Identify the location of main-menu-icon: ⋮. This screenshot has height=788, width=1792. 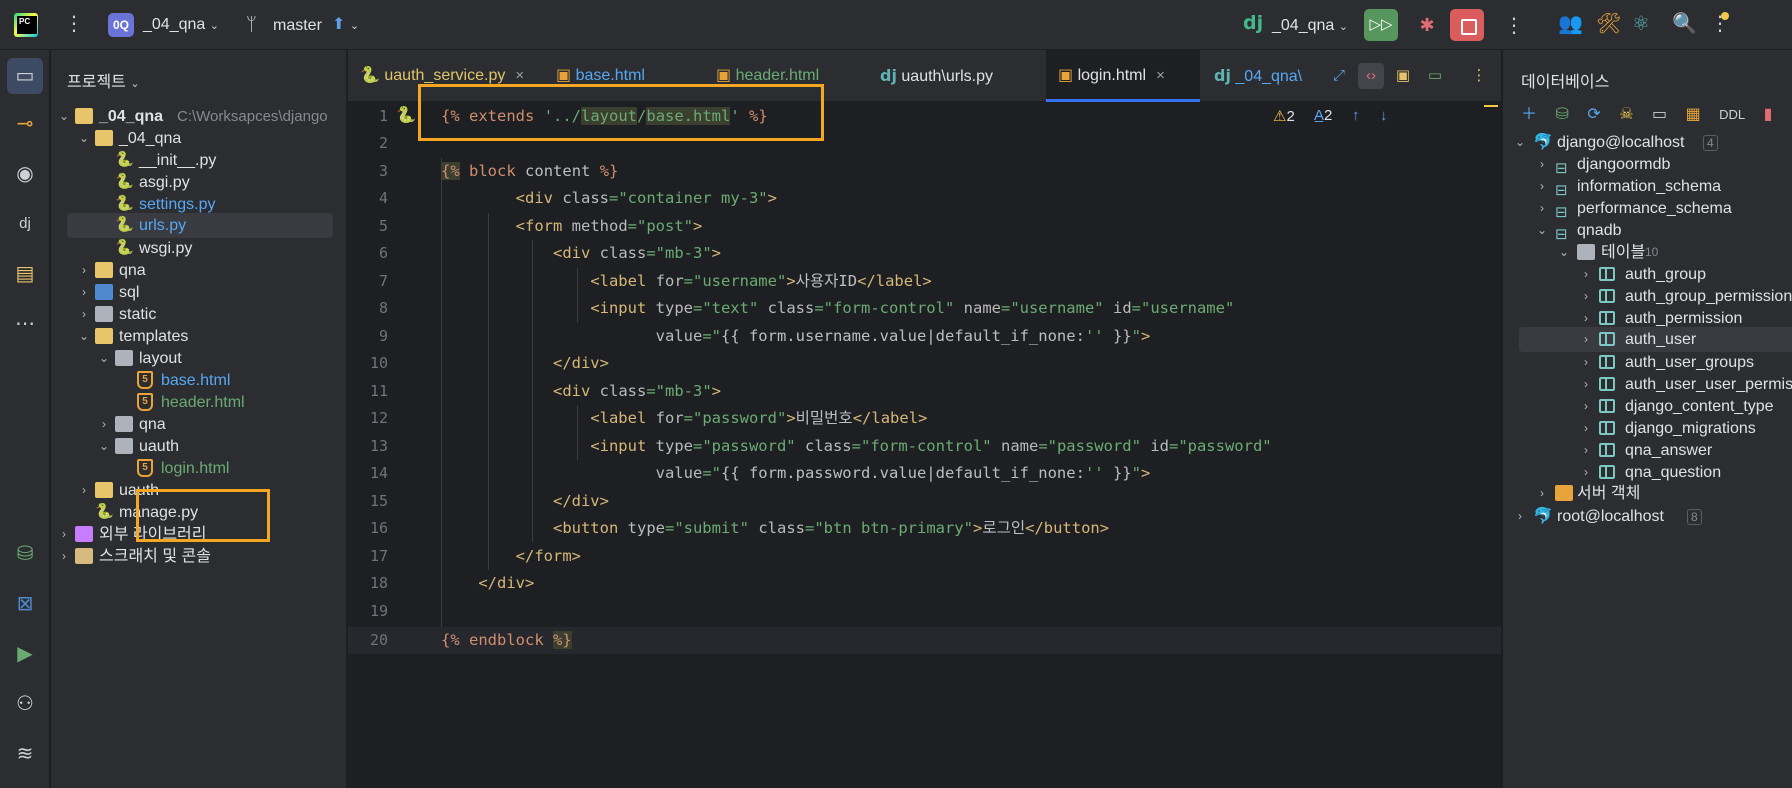
(74, 24).